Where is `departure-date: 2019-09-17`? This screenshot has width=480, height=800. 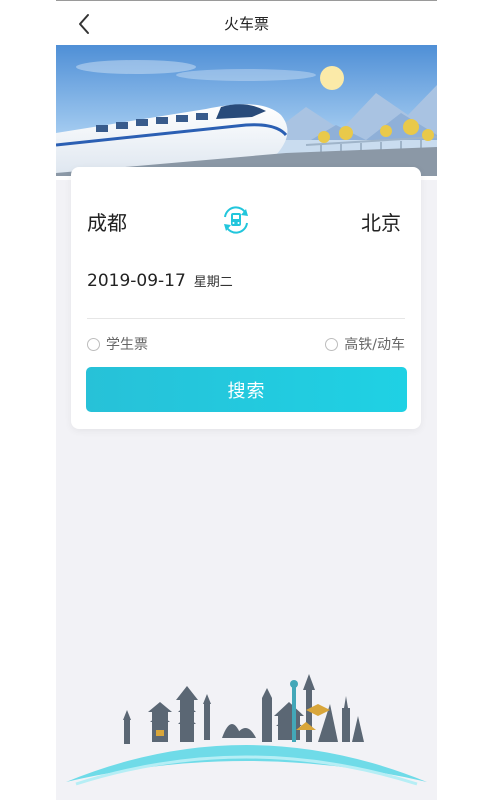
departure-date: 2019-09-17 is located at coordinates (136, 281).